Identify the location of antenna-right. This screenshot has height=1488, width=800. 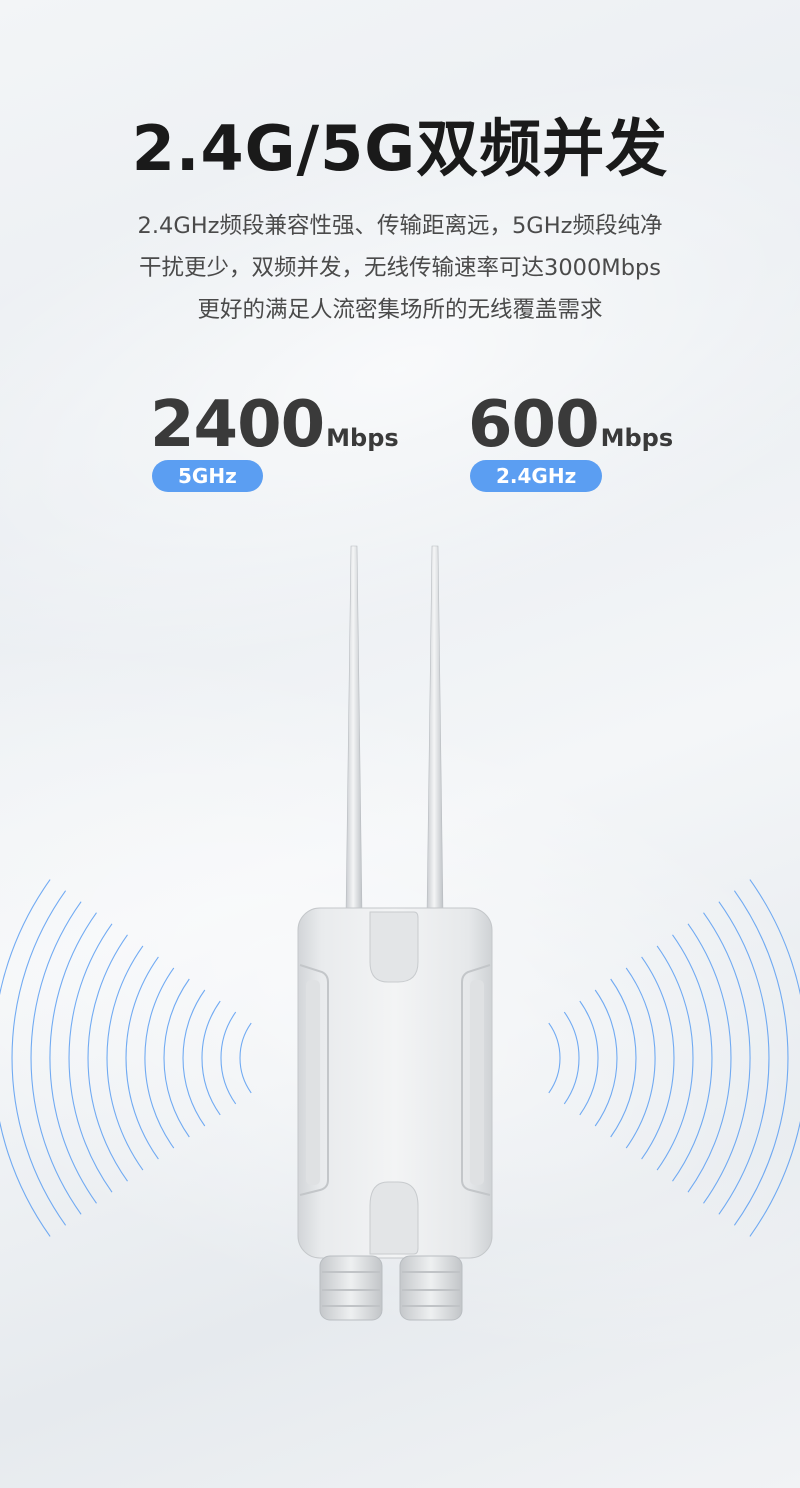
(435, 730).